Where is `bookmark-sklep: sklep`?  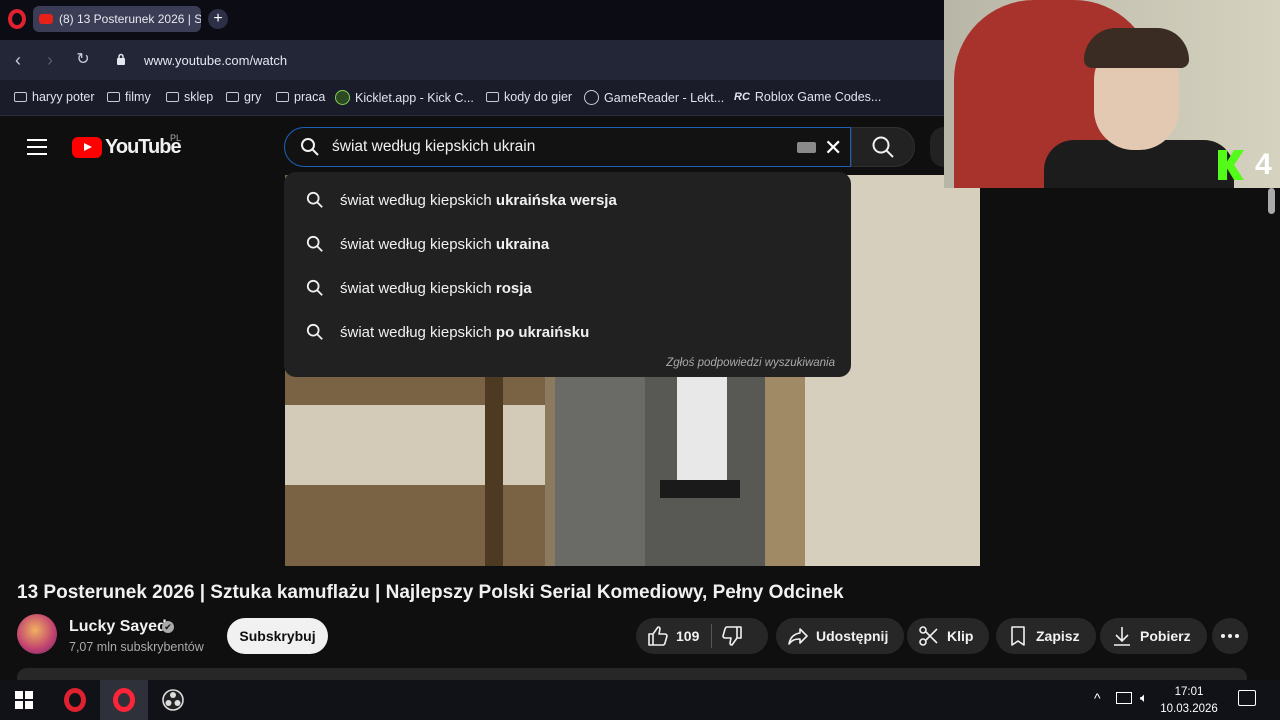
bookmark-sklep: sklep is located at coordinates (189, 97).